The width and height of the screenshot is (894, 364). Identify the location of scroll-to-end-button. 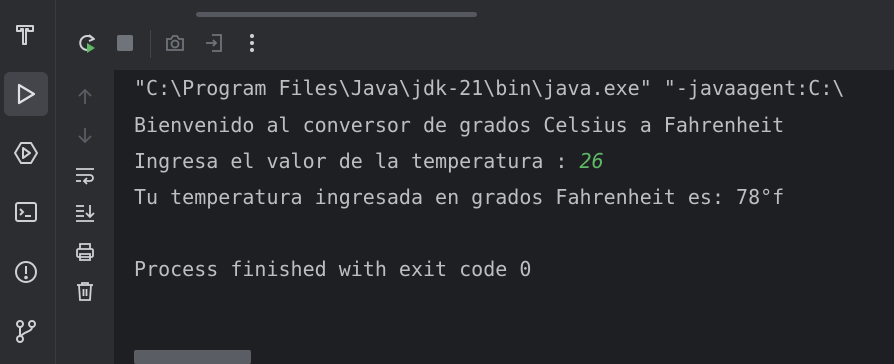
(85, 213).